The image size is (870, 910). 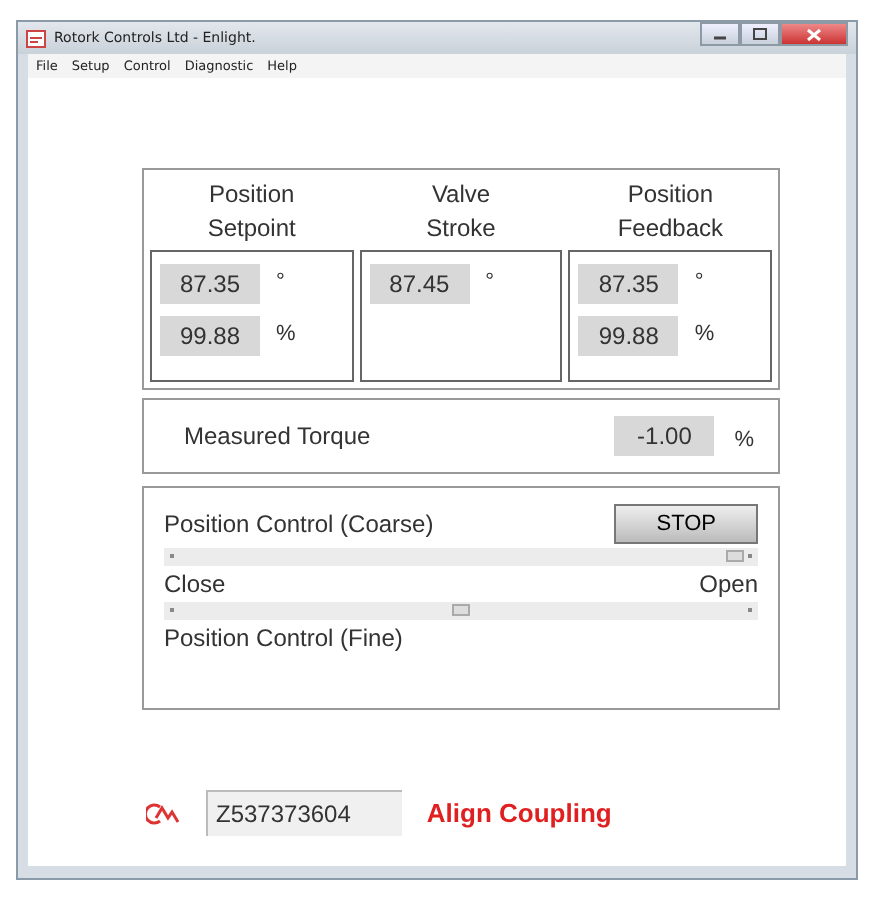 I want to click on close-icon, so click(x=814, y=34).